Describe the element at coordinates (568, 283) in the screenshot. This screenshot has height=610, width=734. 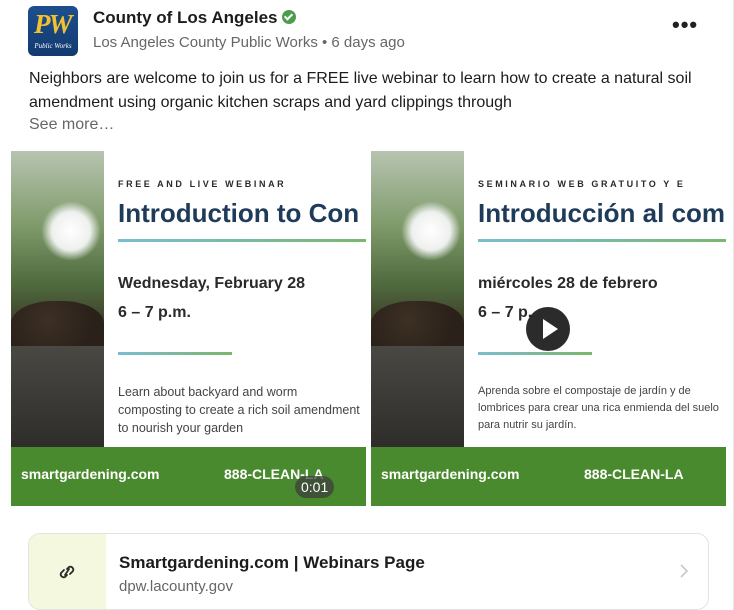
I see `flyer-date: miércoles 28 de febrero` at that location.